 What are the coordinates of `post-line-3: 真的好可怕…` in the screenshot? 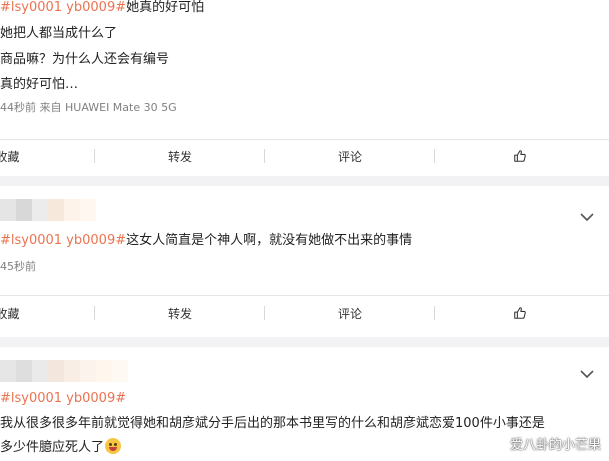 It's located at (39, 84).